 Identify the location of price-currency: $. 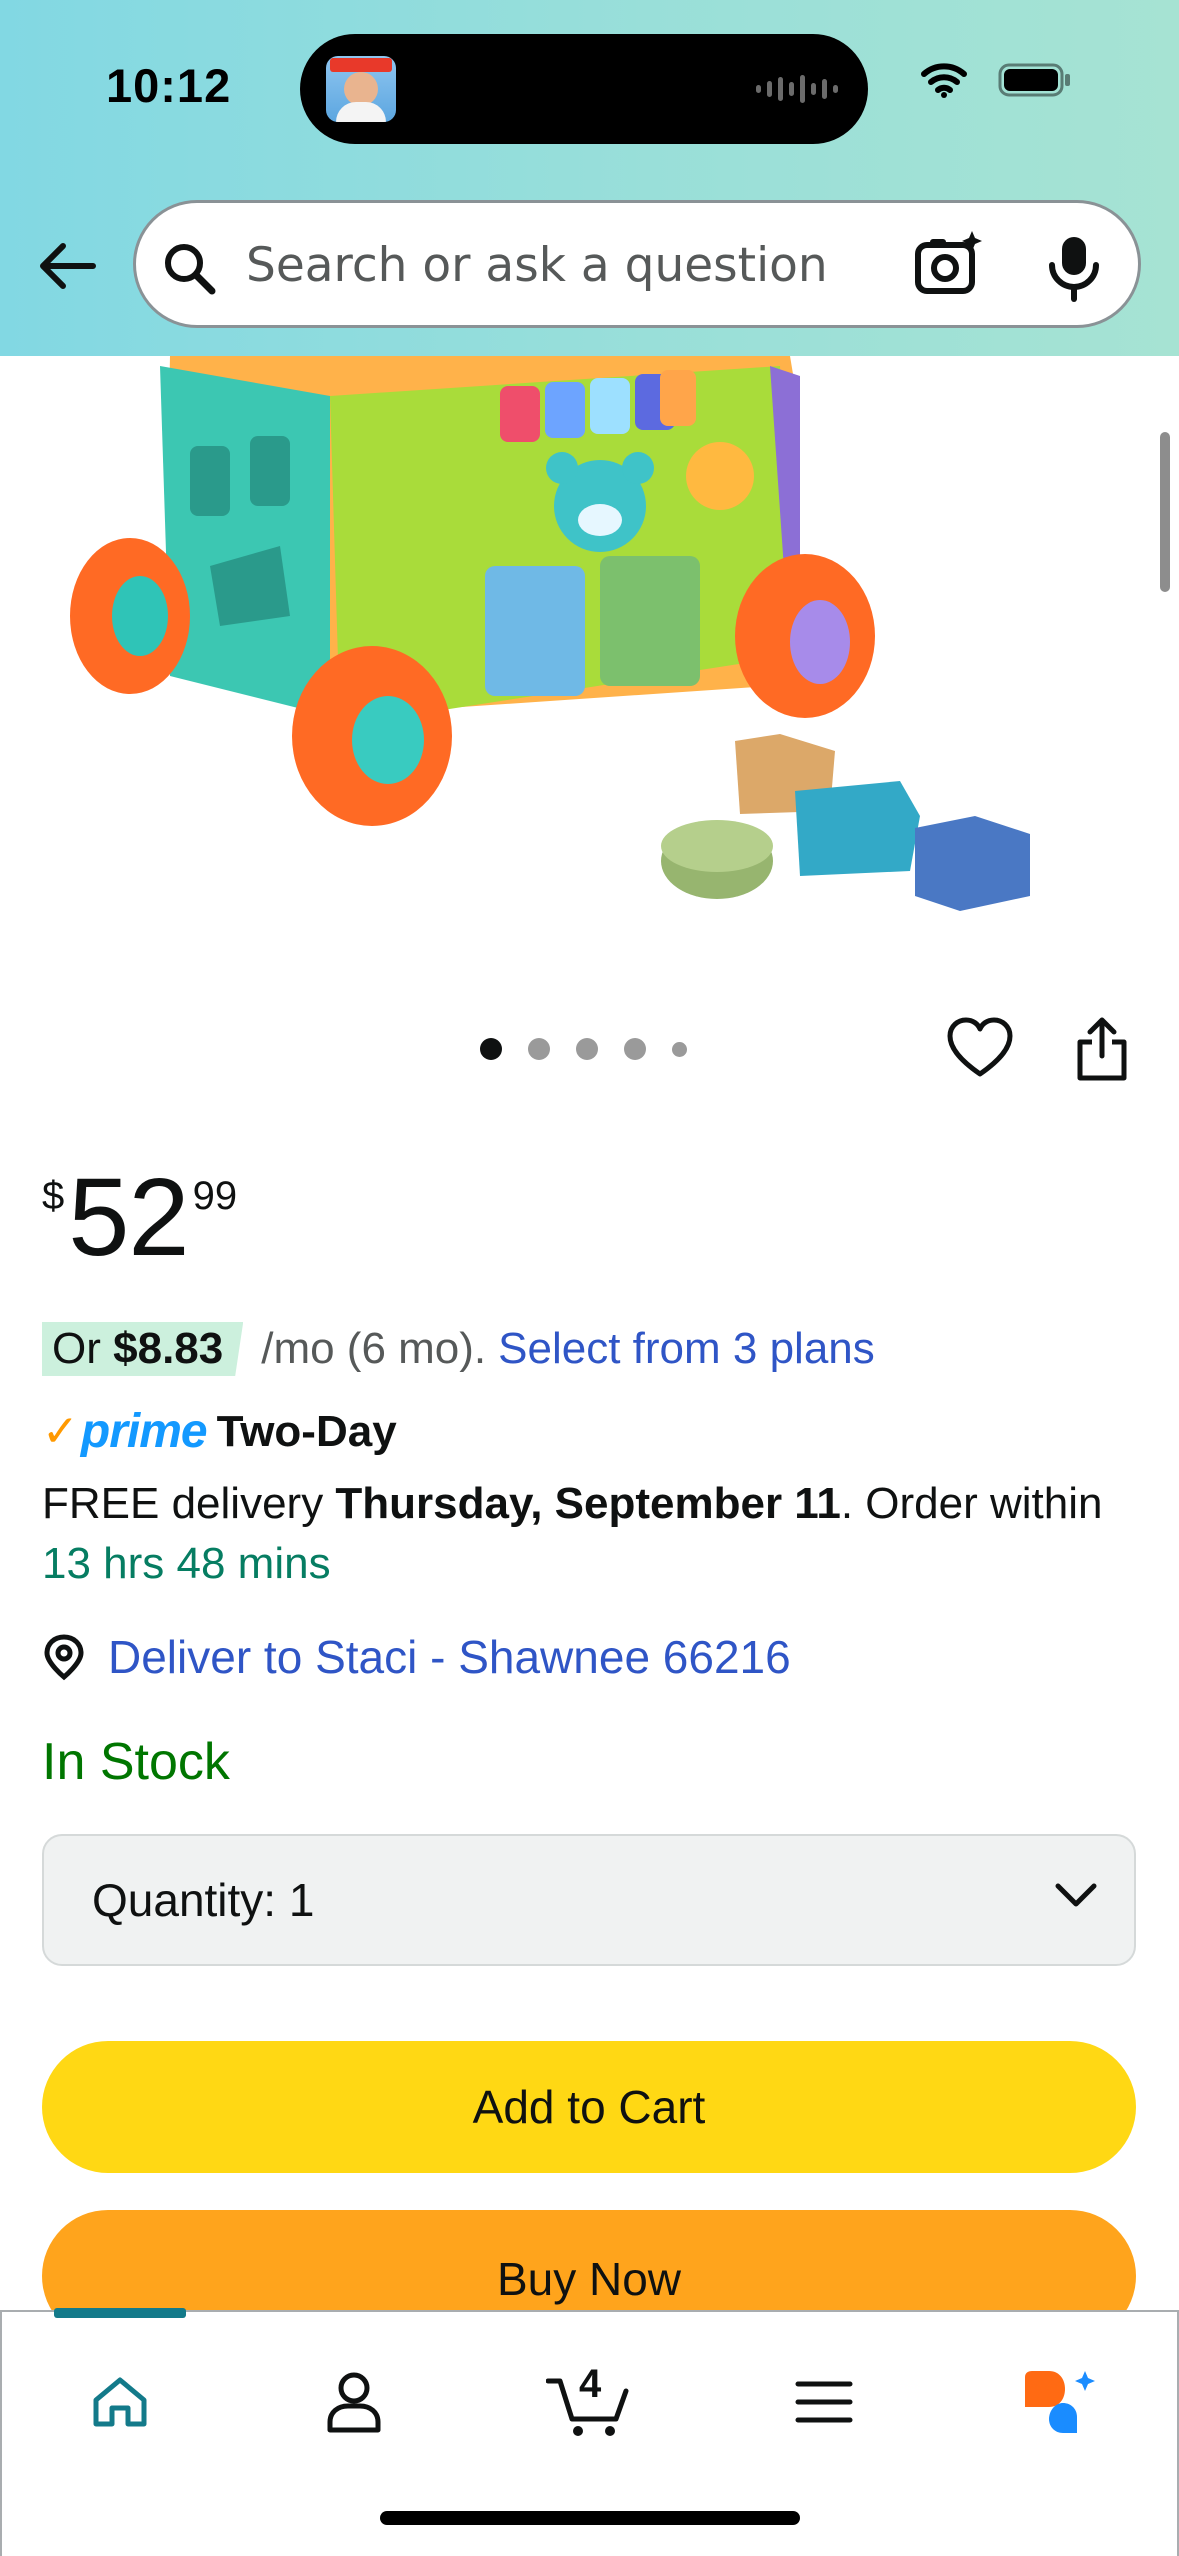
(53, 1196).